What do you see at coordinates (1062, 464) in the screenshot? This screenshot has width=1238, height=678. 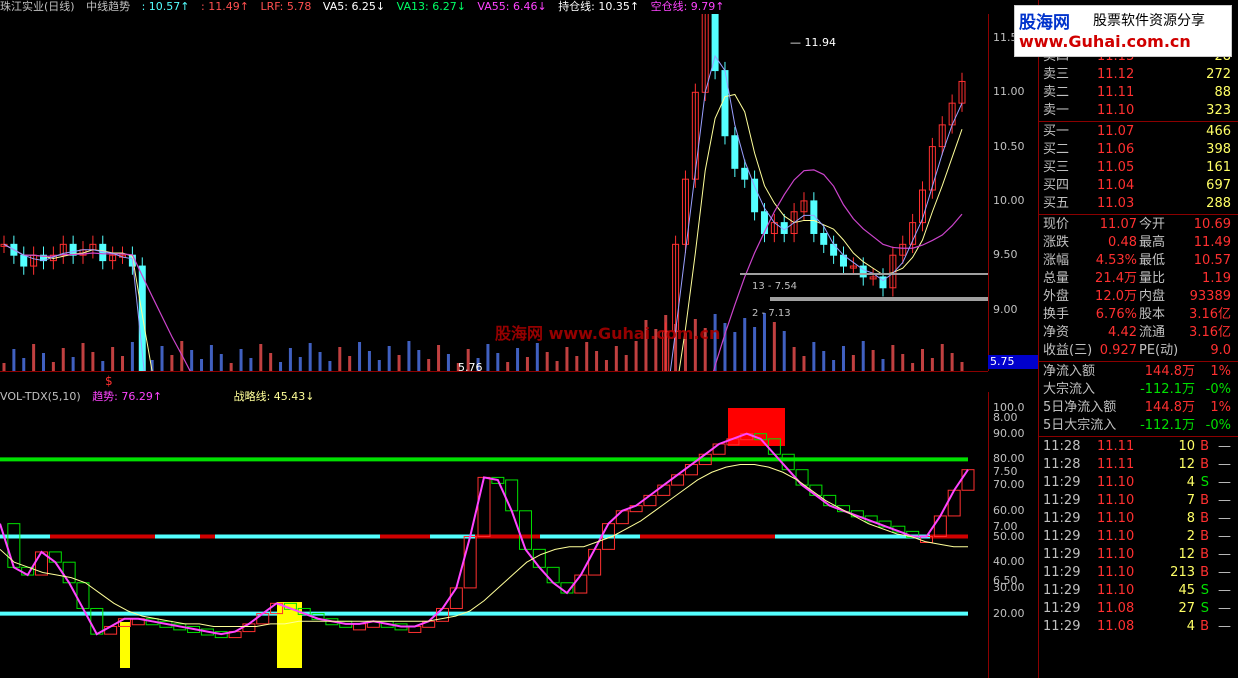 I see `cell: 11:28` at bounding box center [1062, 464].